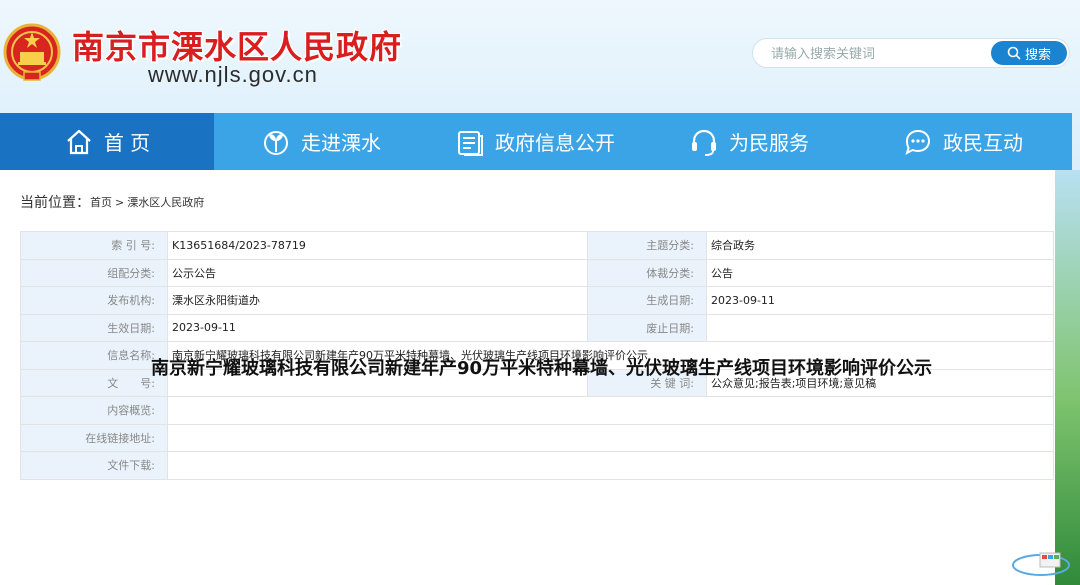 The width and height of the screenshot is (1080, 585). Describe the element at coordinates (1037, 55) in the screenshot. I see `search-button-label: 搜索` at that location.